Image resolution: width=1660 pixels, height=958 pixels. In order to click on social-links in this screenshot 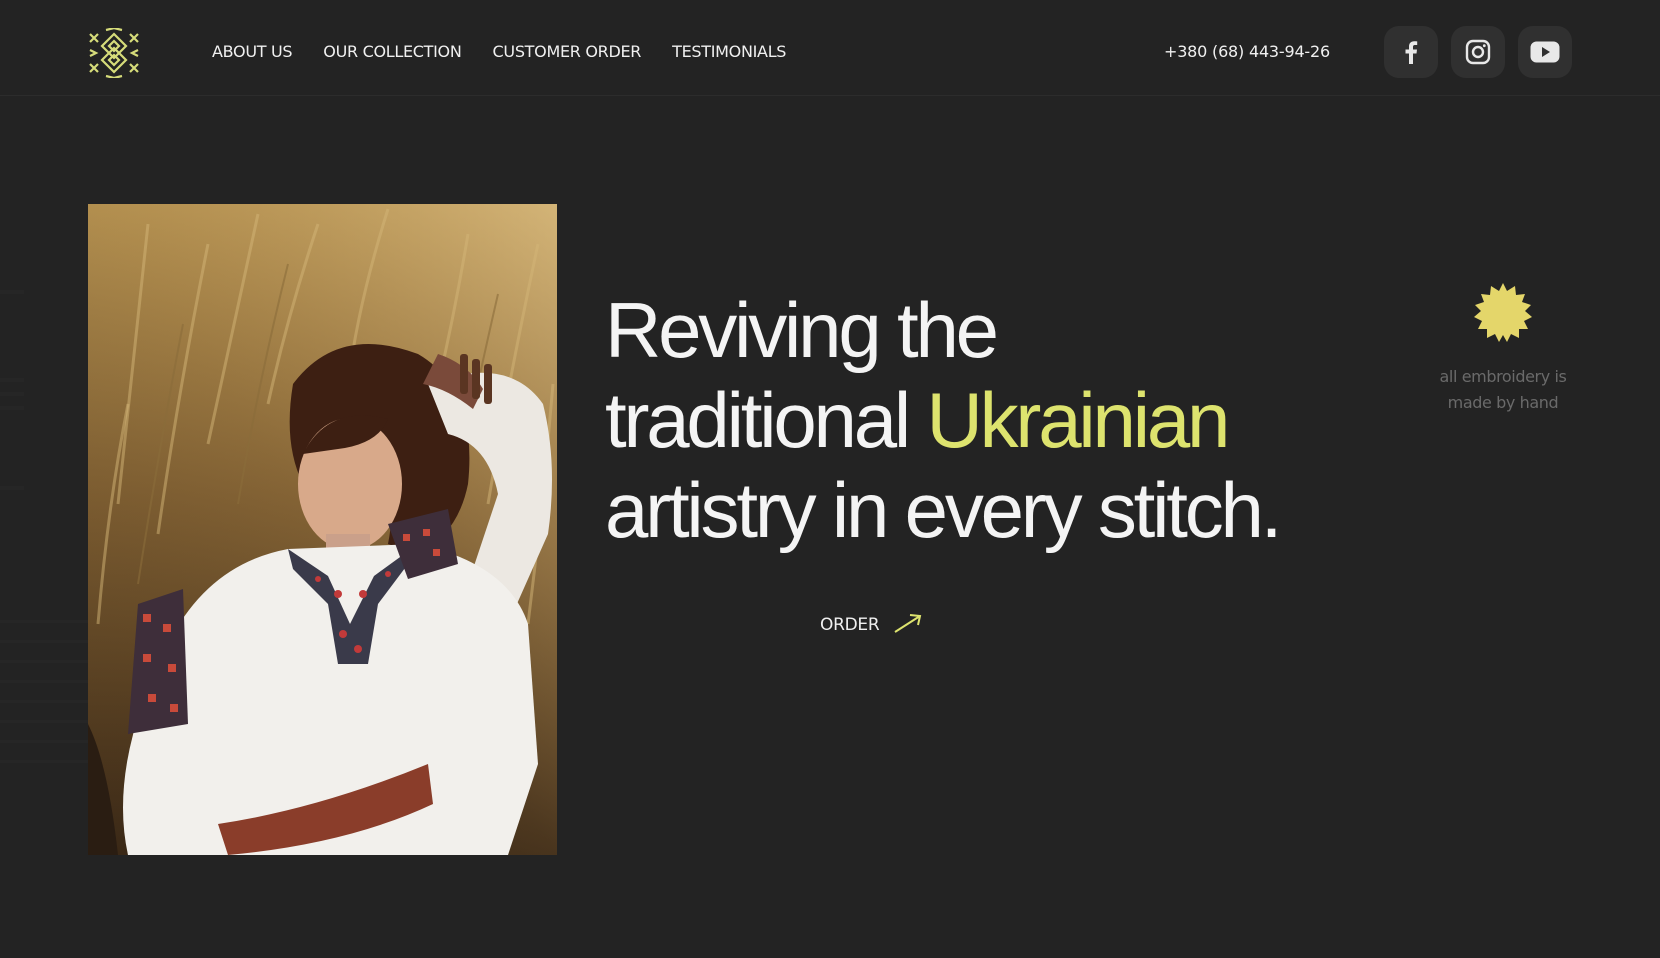, I will do `click(1478, 52)`.